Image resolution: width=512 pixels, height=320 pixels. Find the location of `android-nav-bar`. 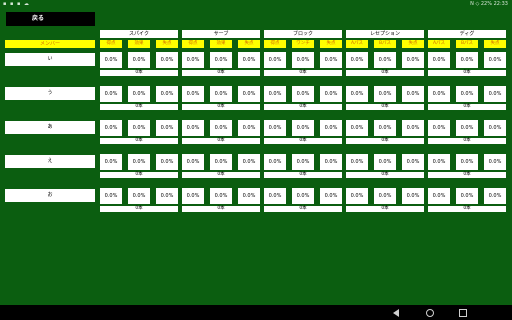

android-nav-bar is located at coordinates (256, 312).